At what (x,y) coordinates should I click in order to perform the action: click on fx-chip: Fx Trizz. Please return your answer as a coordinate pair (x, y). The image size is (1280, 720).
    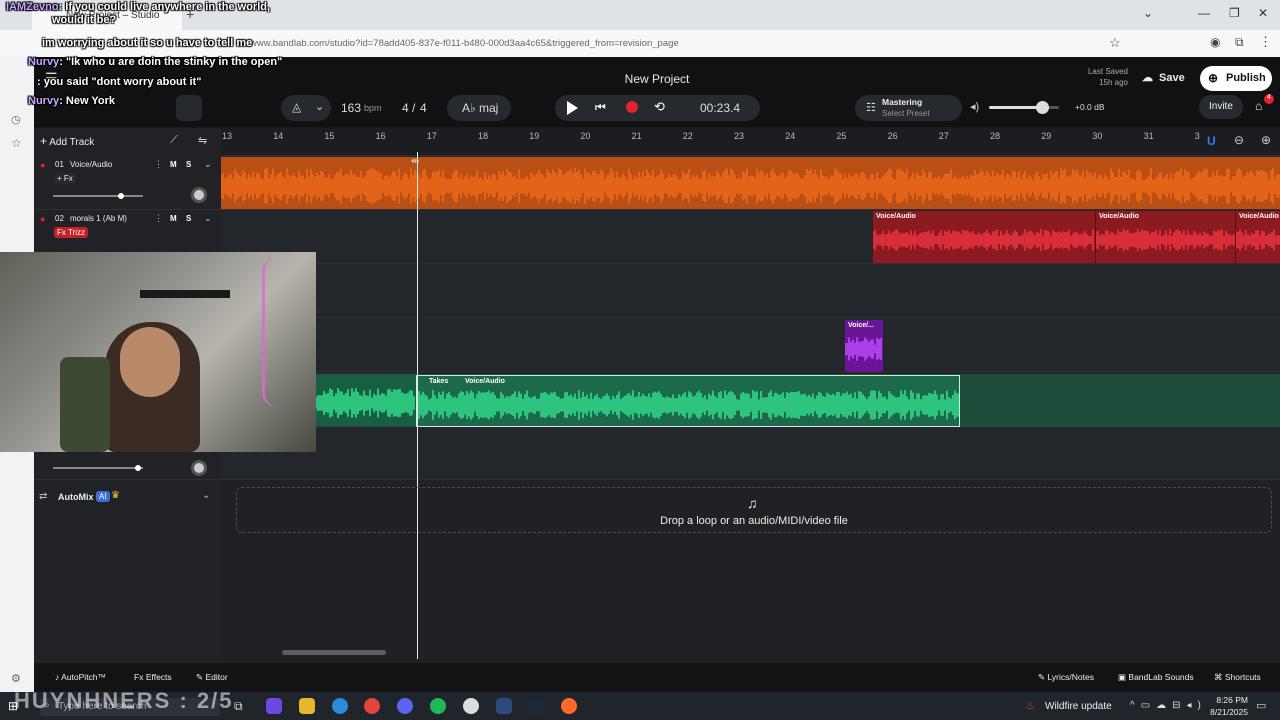
    Looking at the image, I should click on (71, 232).